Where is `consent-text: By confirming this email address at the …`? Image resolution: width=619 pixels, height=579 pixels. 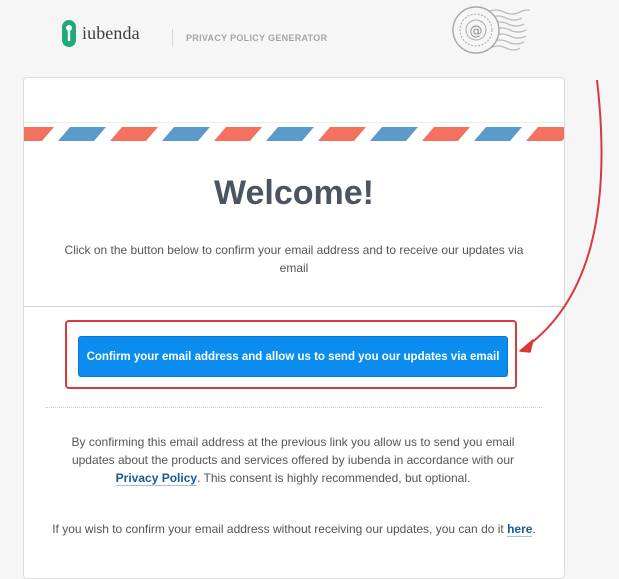
consent-text: By confirming this email address at the … is located at coordinates (293, 460).